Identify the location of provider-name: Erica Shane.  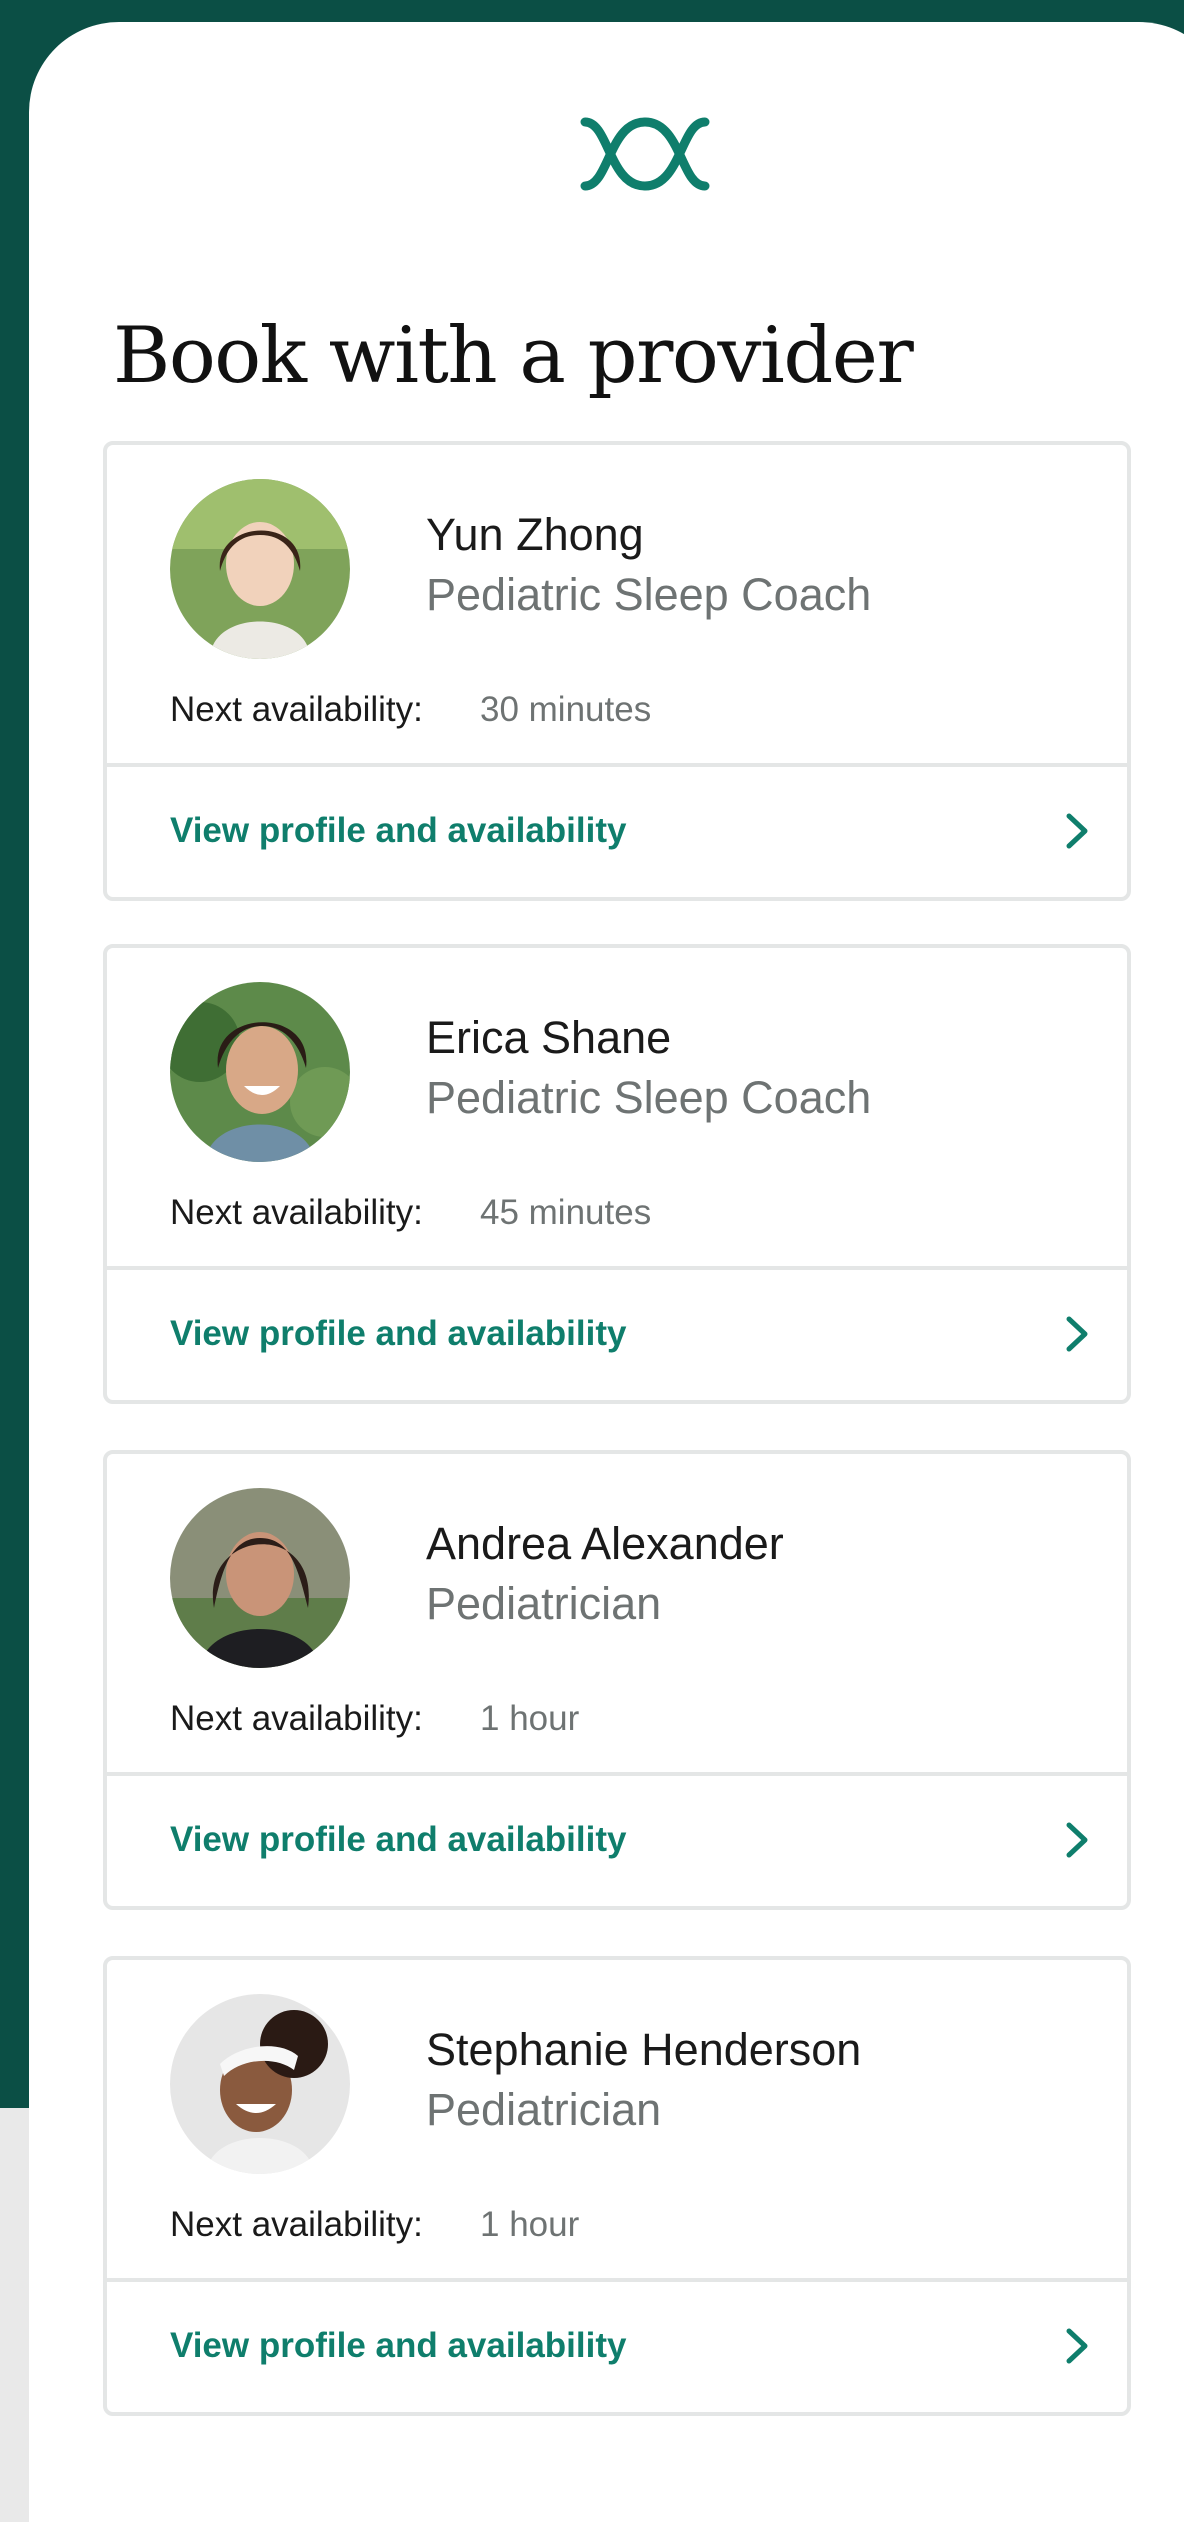
(549, 1037).